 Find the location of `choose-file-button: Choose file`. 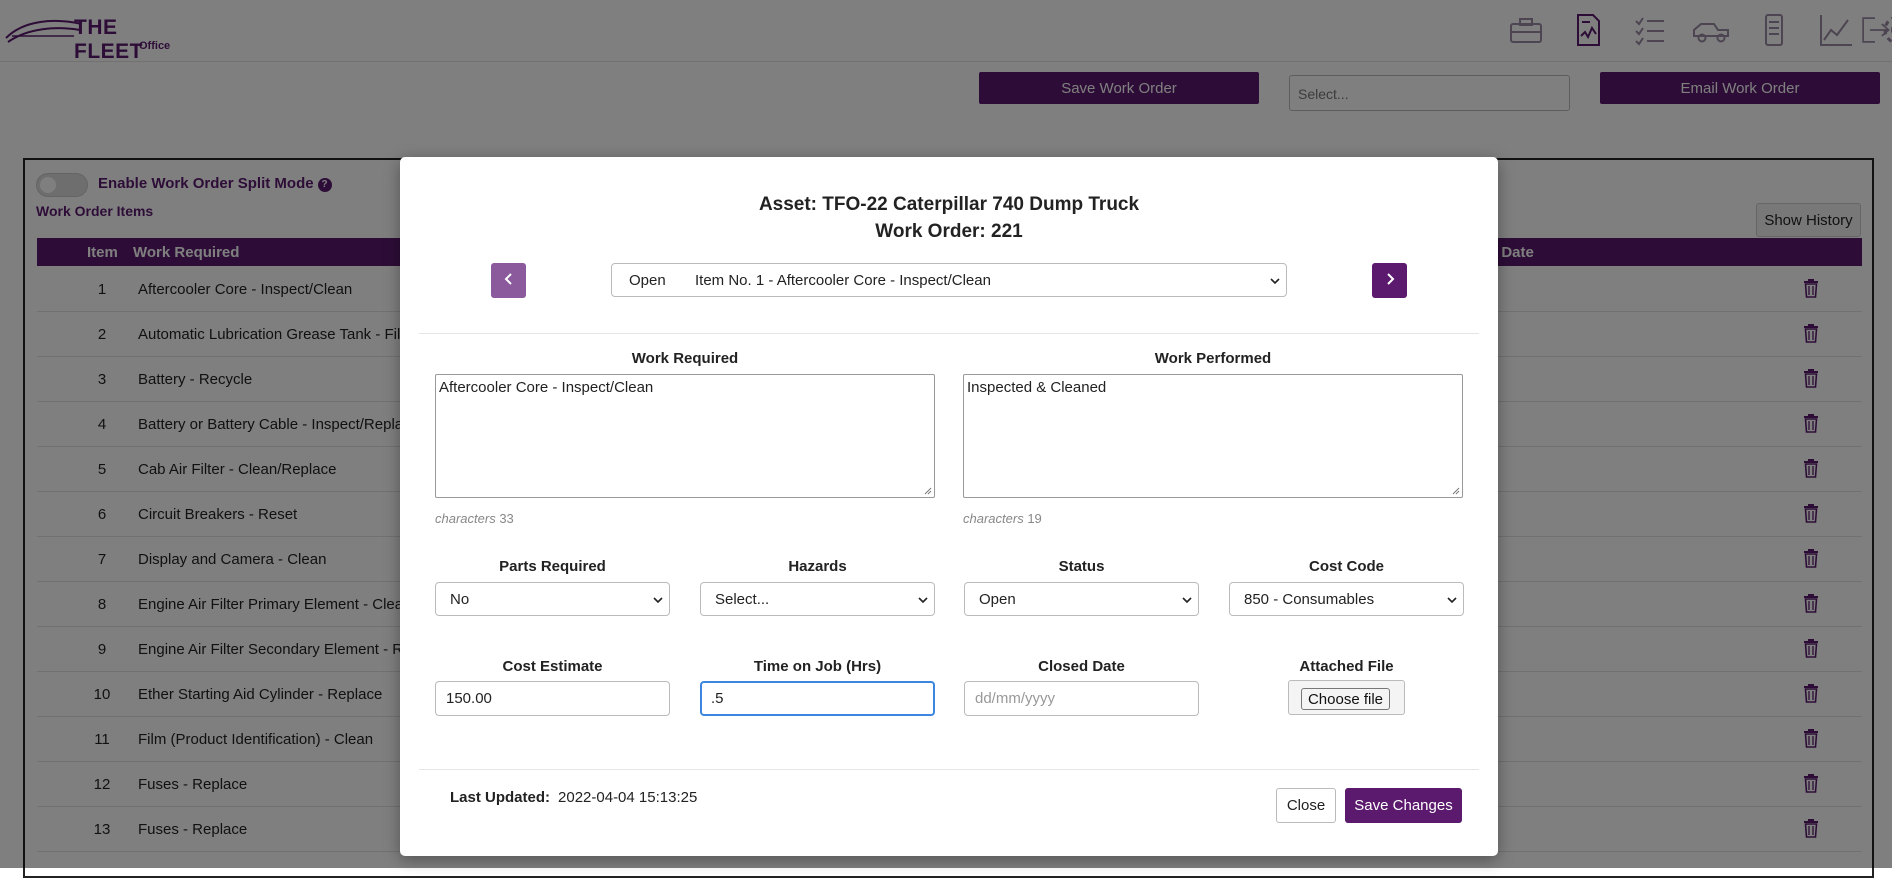

choose-file-button: Choose file is located at coordinates (1345, 699).